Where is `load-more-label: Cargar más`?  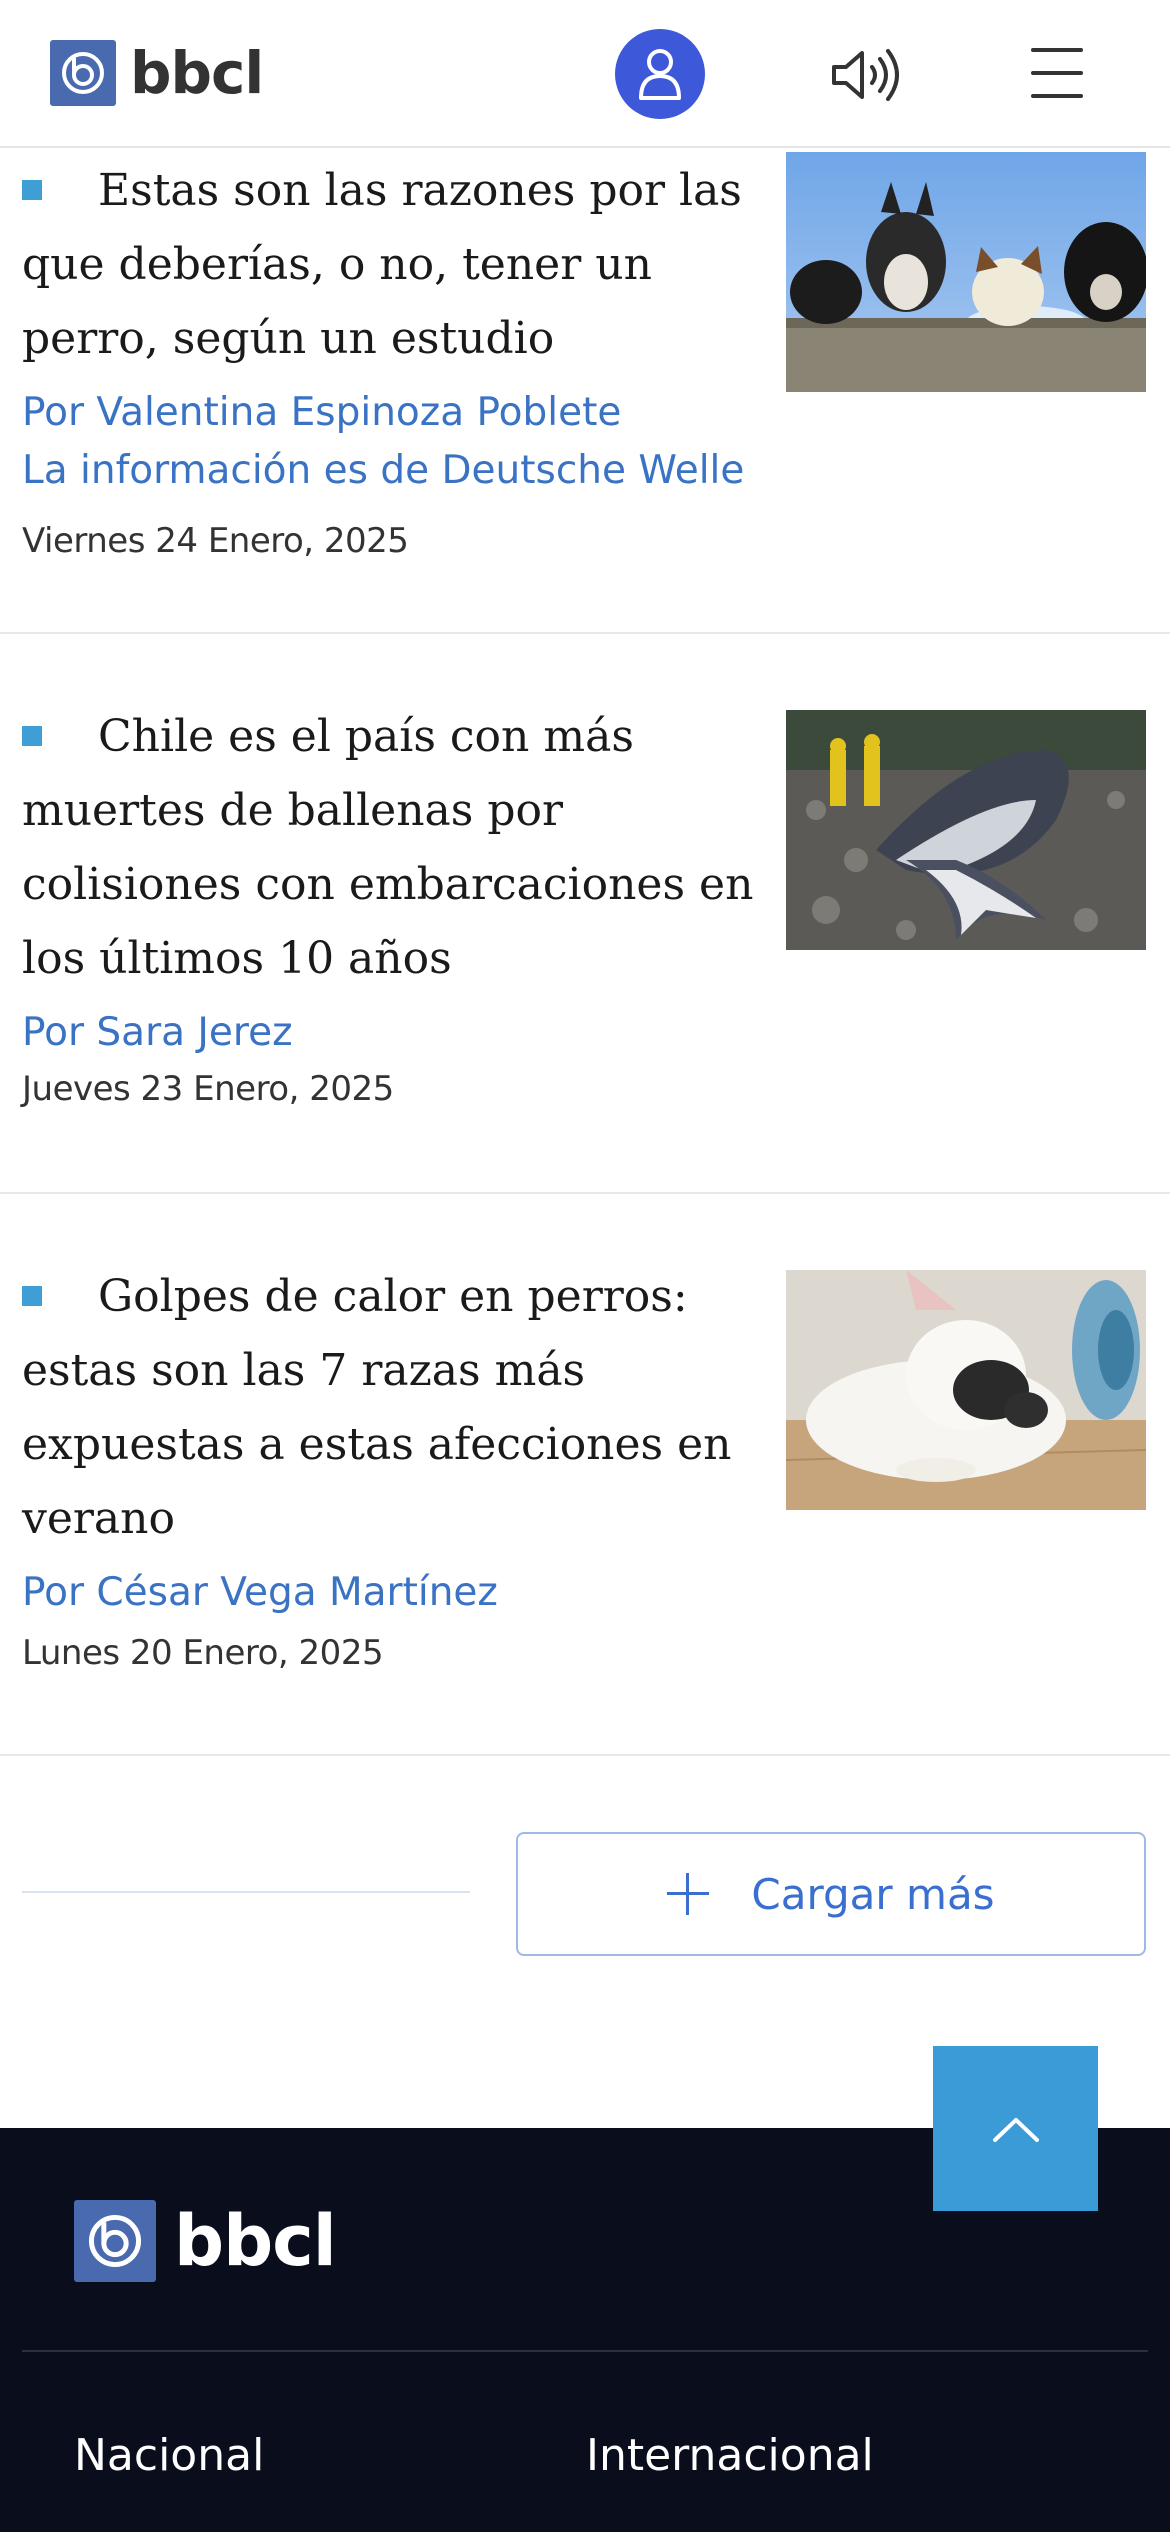 load-more-label: Cargar más is located at coordinates (873, 1894).